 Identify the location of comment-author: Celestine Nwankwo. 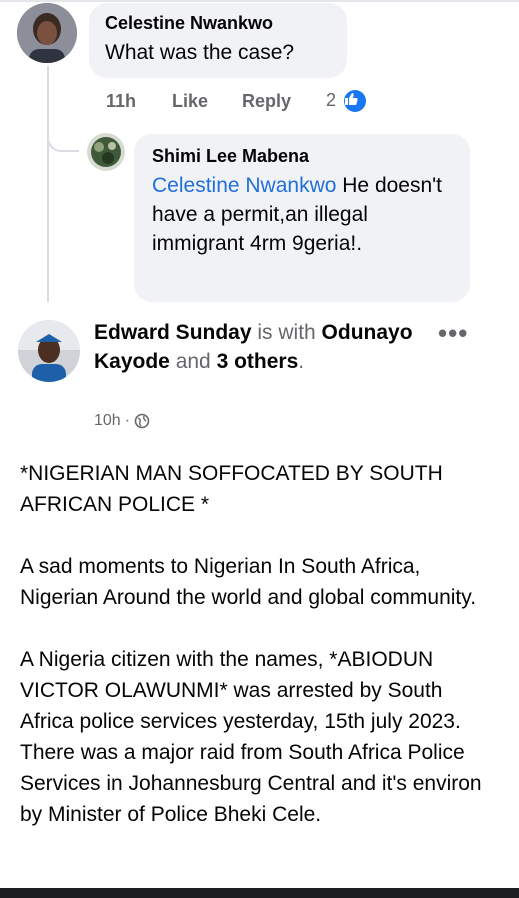
(218, 23).